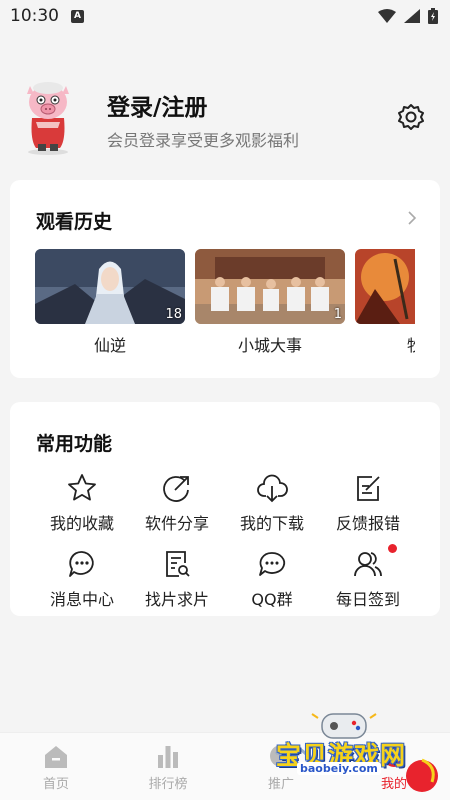 Image resolution: width=450 pixels, height=800 pixels. I want to click on function-downloads: 我的下载, so click(272, 503).